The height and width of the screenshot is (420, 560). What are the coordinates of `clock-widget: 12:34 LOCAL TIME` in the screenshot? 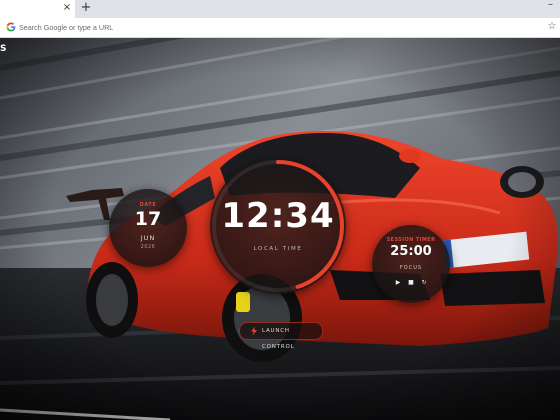 It's located at (278, 226).